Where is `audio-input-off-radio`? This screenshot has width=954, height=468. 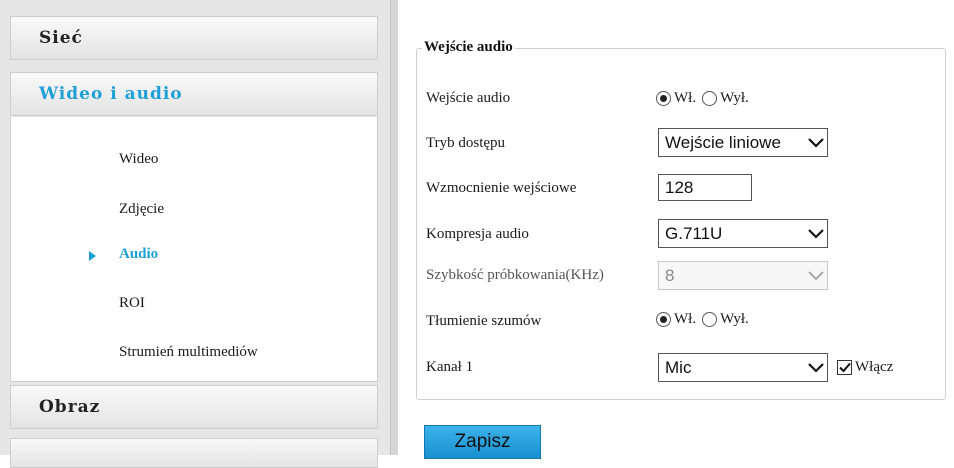 audio-input-off-radio is located at coordinates (710, 98).